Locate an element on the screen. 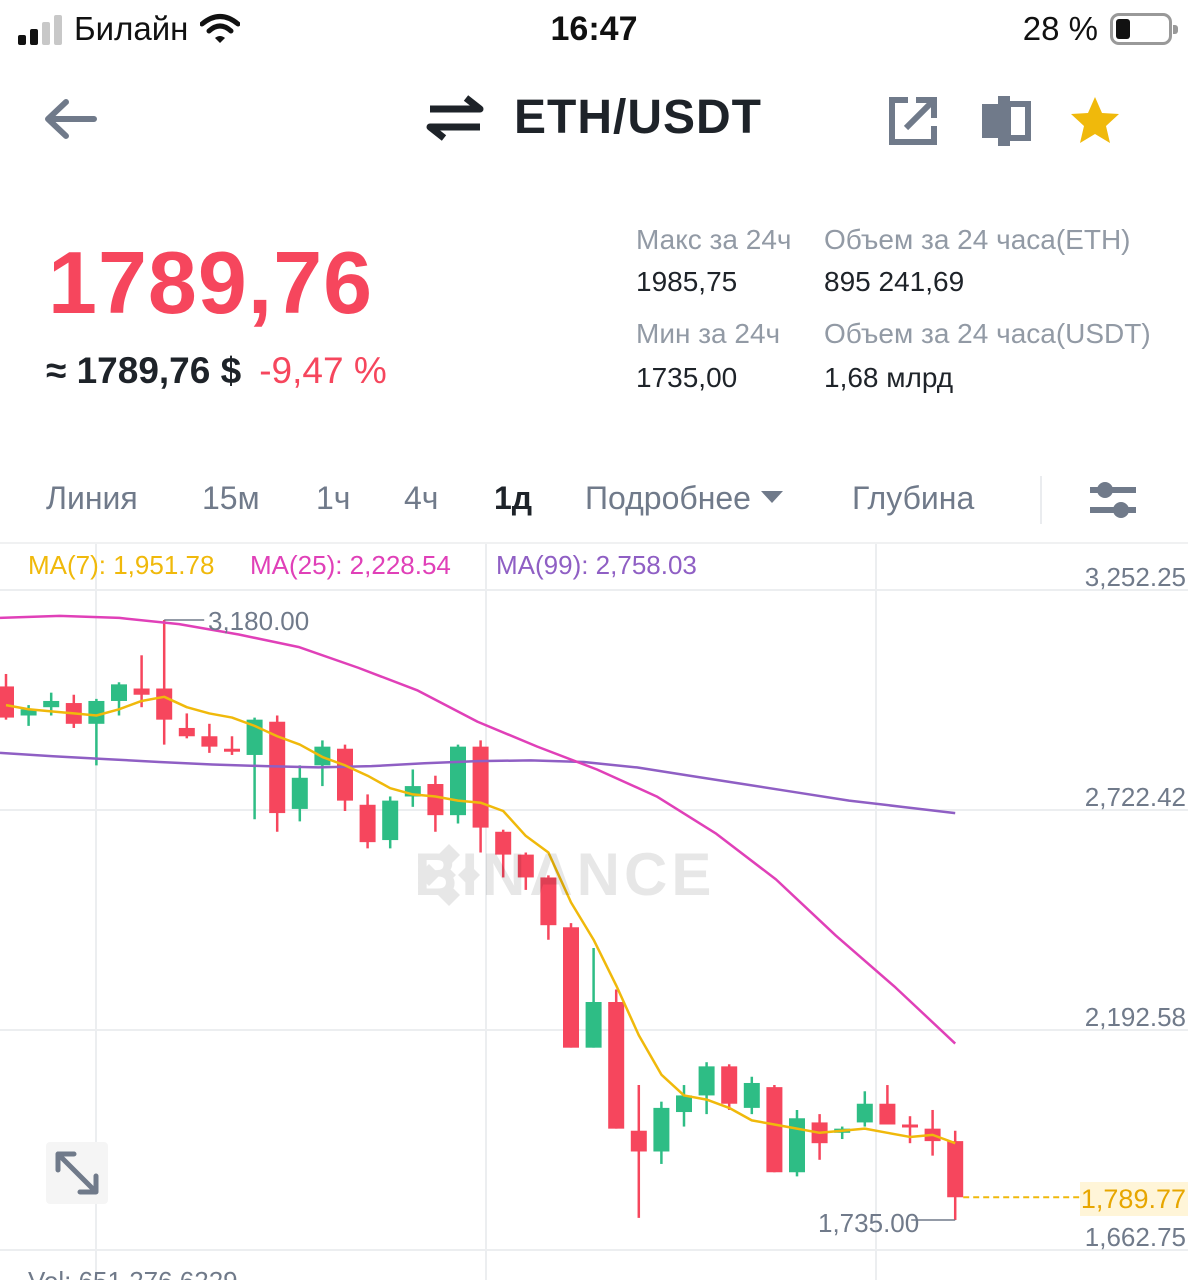 This screenshot has width=1188, height=1280. status-time: 16:47 is located at coordinates (594, 29).